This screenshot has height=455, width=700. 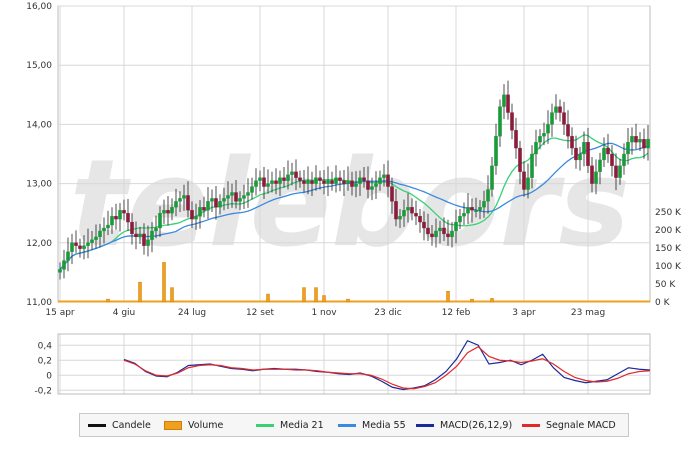 What do you see at coordinates (60, 313) in the screenshot?
I see `date-tick-label: 15 apr` at bounding box center [60, 313].